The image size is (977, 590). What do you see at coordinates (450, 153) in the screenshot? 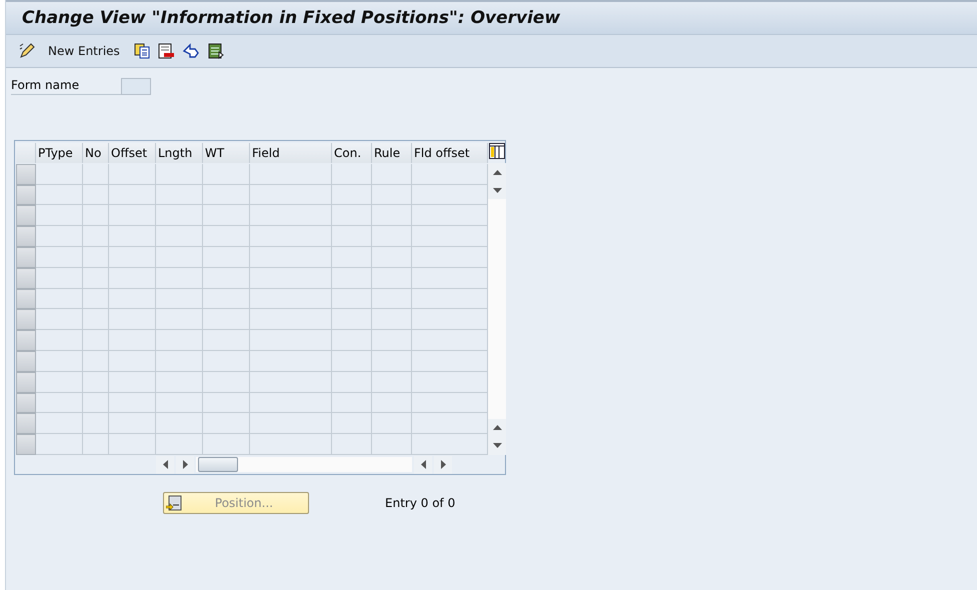
I see `column-header: Fld offset` at bounding box center [450, 153].